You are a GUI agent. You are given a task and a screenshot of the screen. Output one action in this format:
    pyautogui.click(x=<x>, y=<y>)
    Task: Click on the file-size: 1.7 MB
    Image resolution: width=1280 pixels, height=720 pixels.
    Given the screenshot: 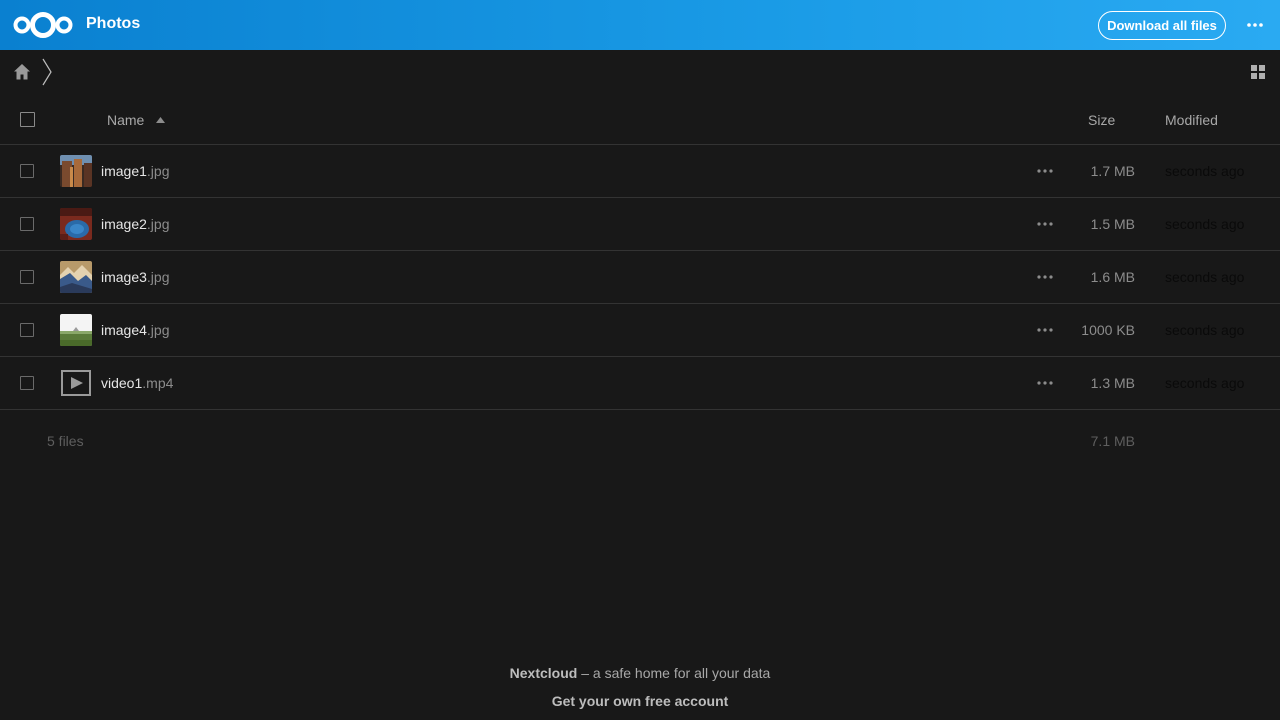 What is the action you would take?
    pyautogui.click(x=1112, y=171)
    